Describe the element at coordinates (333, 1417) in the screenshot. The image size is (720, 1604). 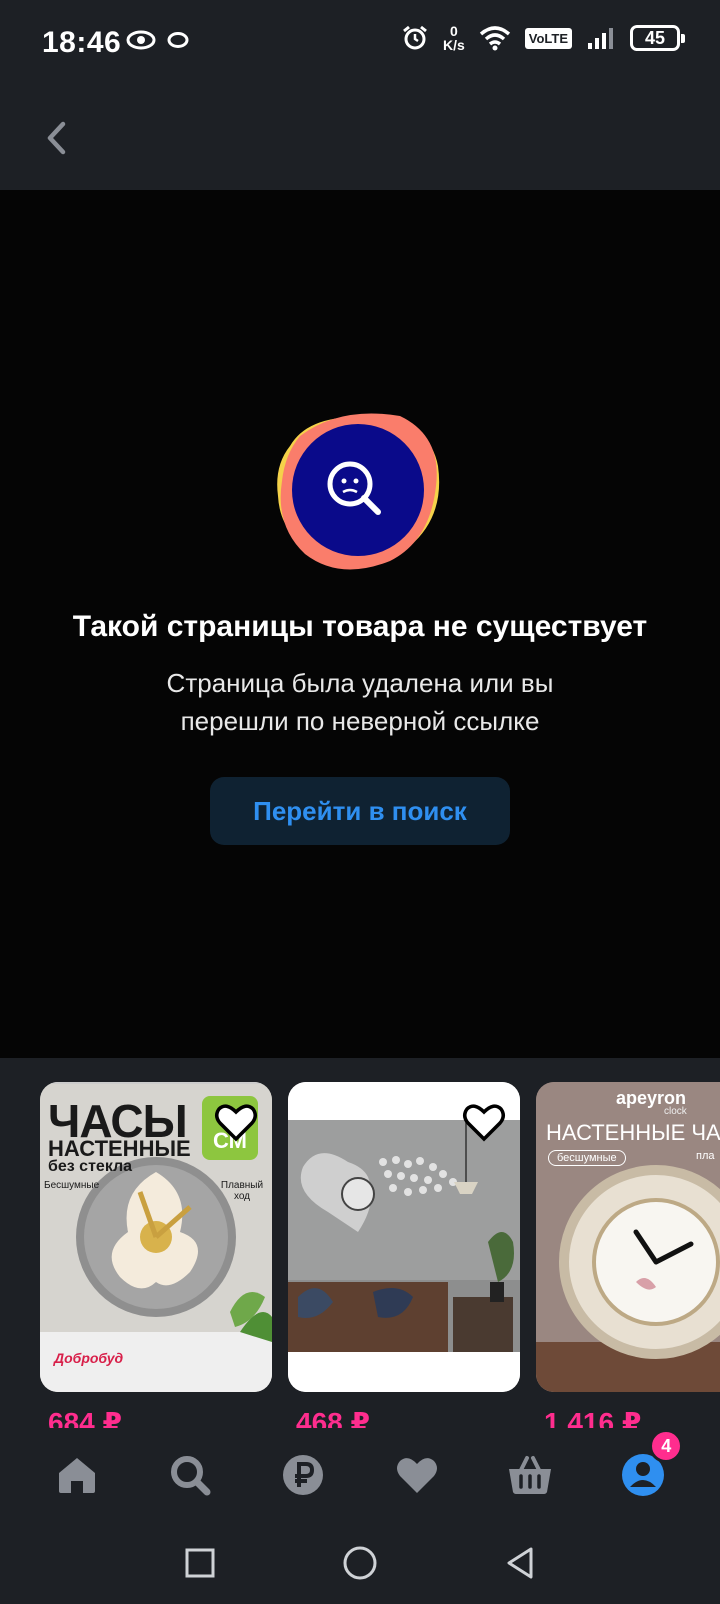
I see `product-price: 468 ₽` at that location.